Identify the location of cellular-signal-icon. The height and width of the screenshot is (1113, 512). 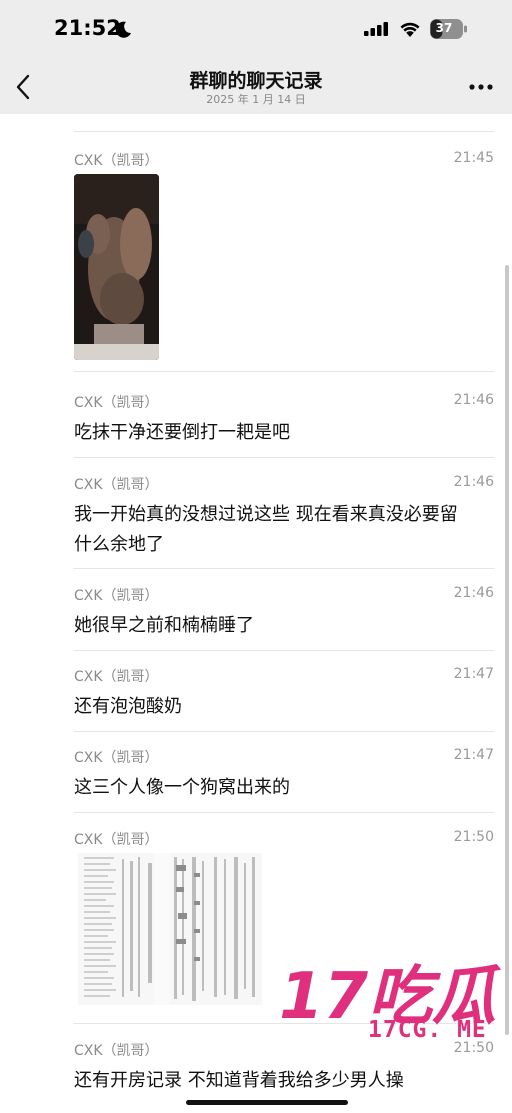
(376, 29).